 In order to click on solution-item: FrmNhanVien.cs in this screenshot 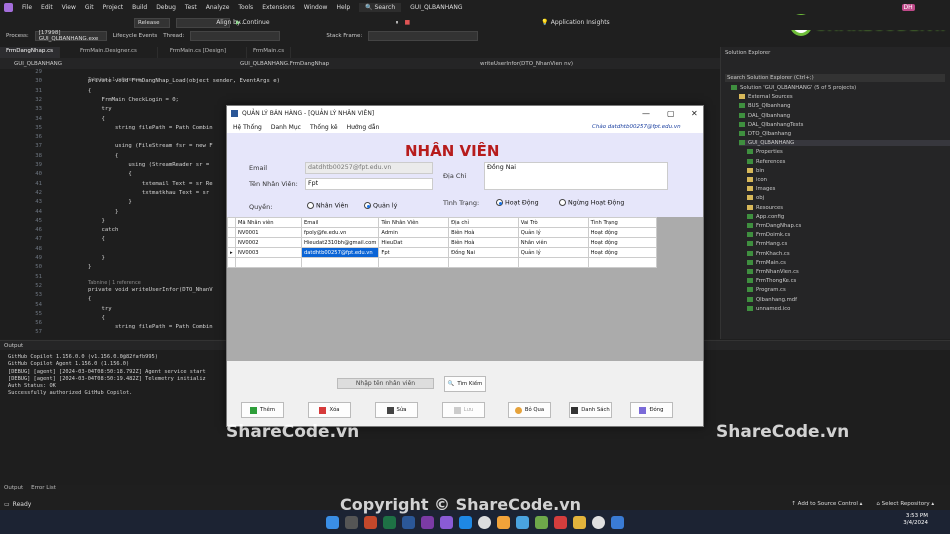, I will do `click(773, 272)`.